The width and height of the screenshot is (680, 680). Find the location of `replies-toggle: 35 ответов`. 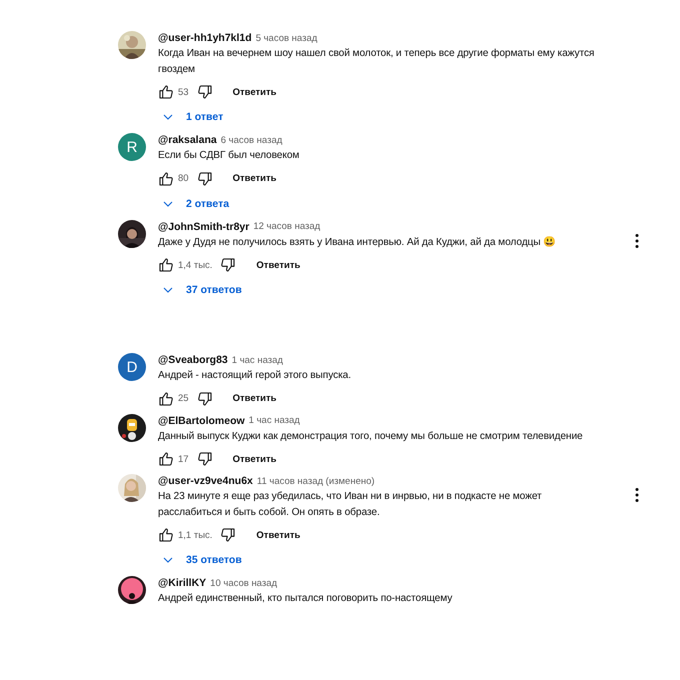

replies-toggle: 35 ответов is located at coordinates (200, 560).